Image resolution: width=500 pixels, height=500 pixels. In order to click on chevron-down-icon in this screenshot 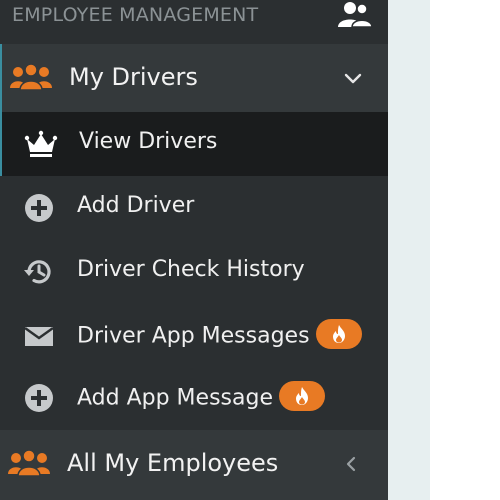, I will do `click(353, 78)`.